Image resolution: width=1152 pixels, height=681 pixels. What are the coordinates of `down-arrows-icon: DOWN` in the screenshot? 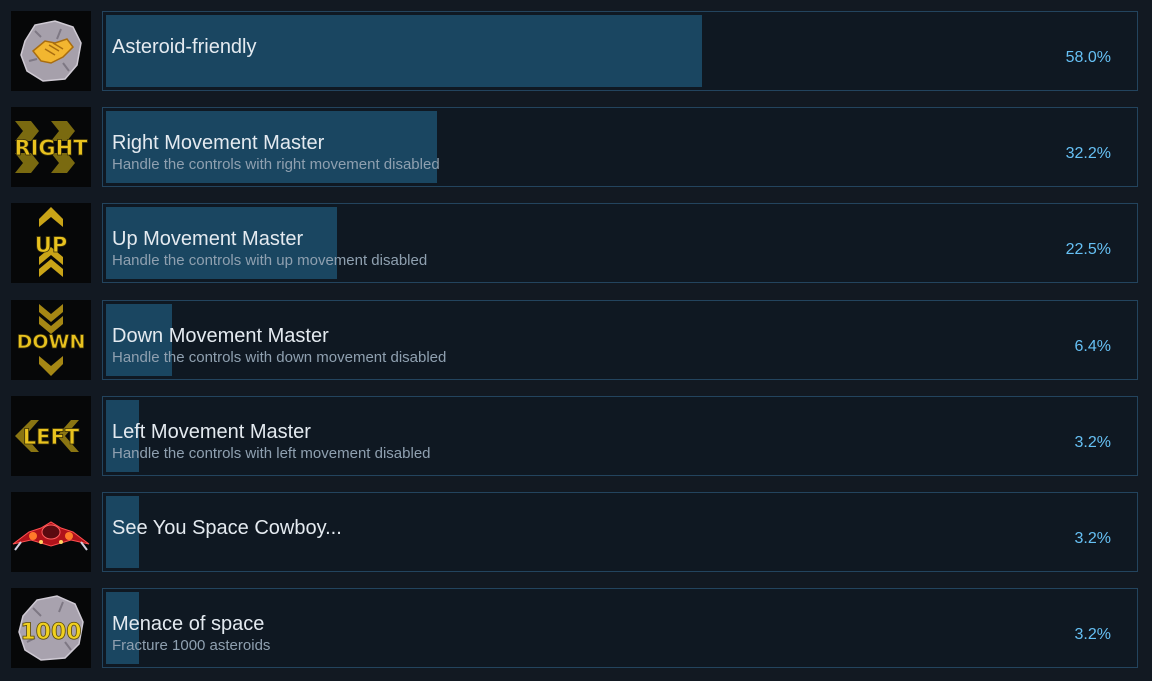 It's located at (51, 340).